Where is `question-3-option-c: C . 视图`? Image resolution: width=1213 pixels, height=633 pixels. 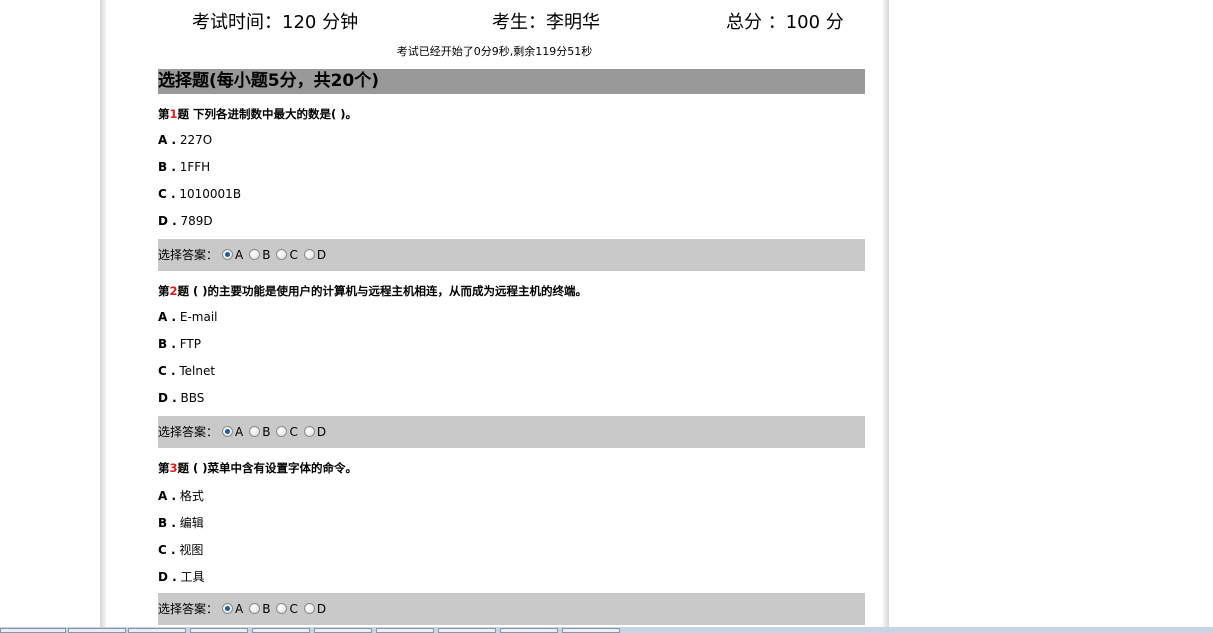 question-3-option-c: C . 视图 is located at coordinates (180, 549).